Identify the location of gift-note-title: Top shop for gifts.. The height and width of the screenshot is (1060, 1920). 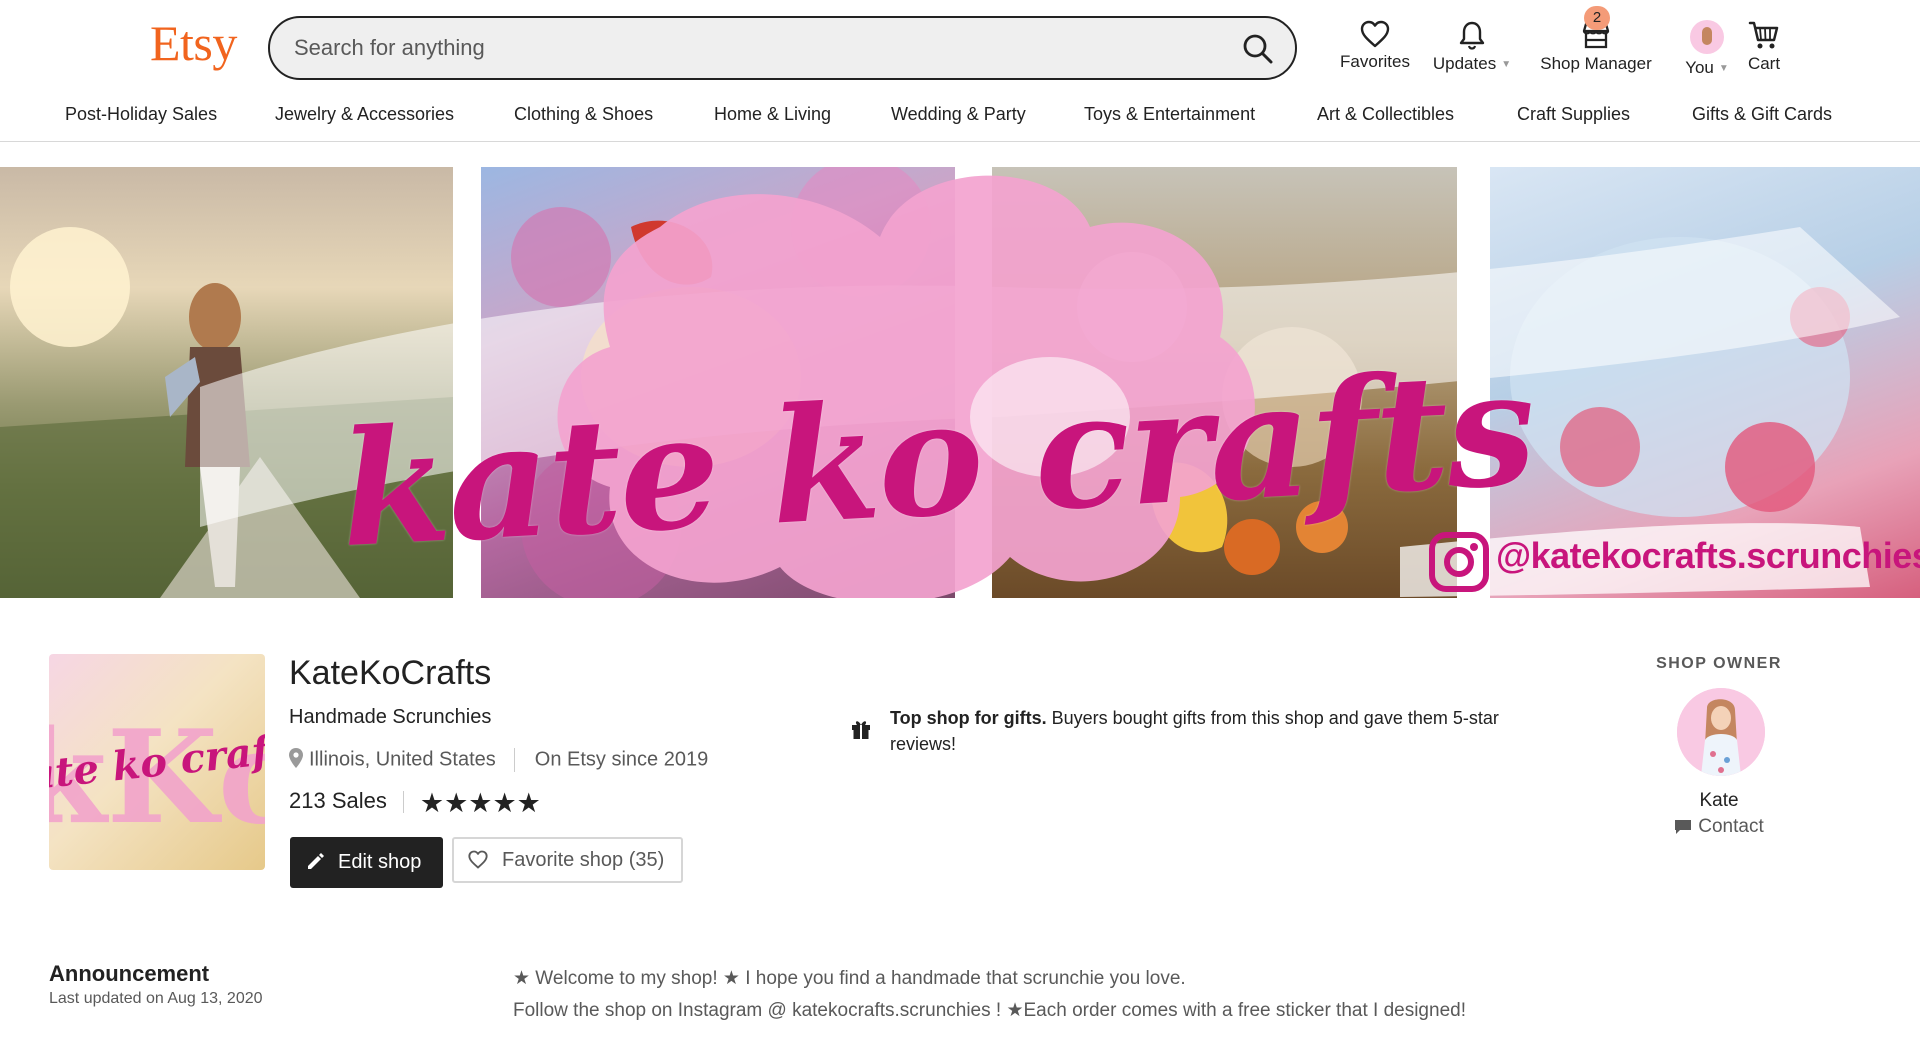
(968, 718).